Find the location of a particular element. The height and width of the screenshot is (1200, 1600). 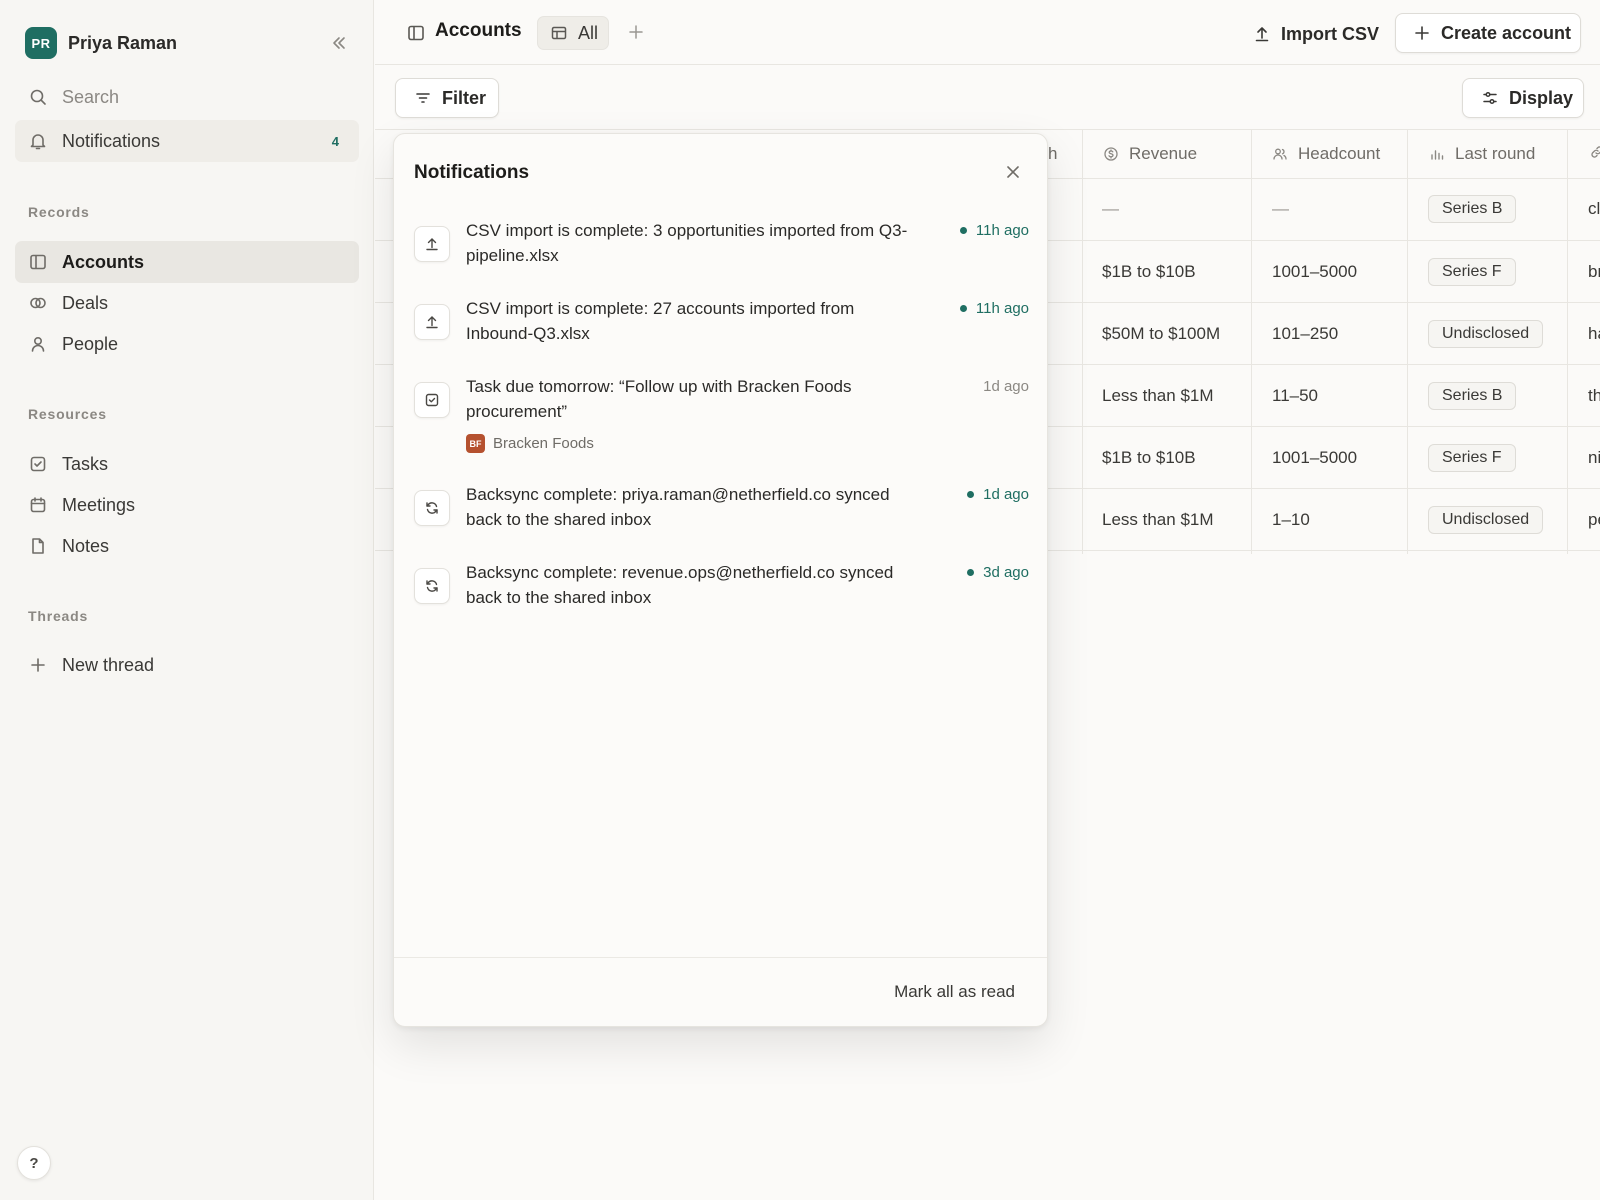

notification-time-label: 1d ago is located at coordinates (1006, 494).